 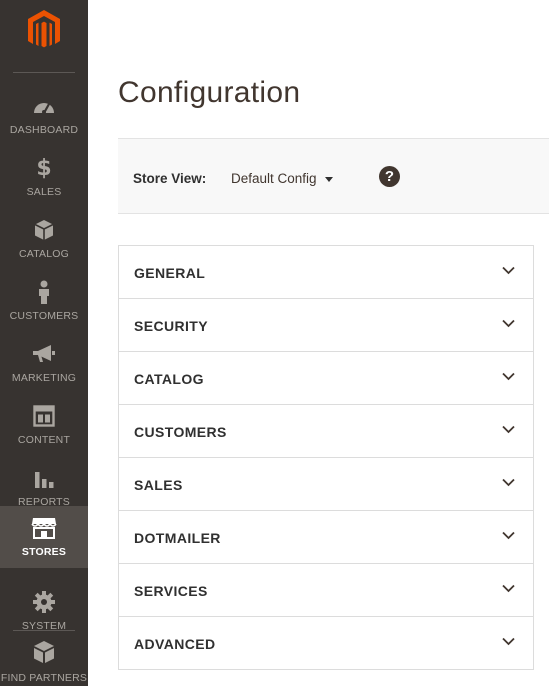 I want to click on section-sales: SALES, so click(x=326, y=484).